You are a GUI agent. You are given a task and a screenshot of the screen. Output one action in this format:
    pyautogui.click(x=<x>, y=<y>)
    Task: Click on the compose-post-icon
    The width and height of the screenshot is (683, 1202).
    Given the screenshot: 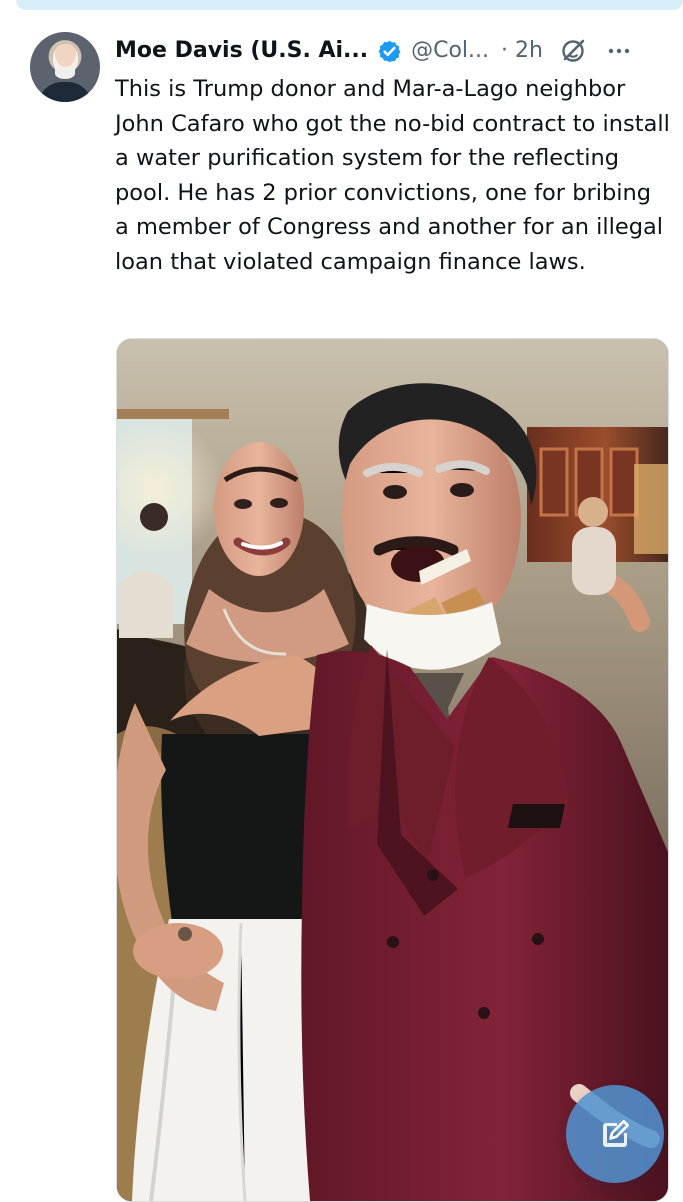 What is the action you would take?
    pyautogui.click(x=616, y=1133)
    